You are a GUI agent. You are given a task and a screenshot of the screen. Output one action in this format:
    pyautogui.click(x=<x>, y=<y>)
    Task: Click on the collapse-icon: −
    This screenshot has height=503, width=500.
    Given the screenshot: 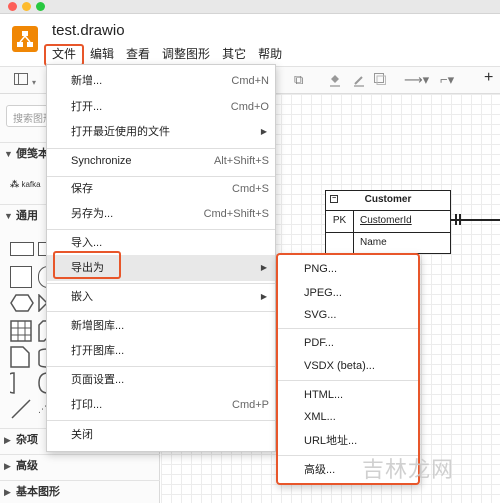 What is the action you would take?
    pyautogui.click(x=334, y=199)
    